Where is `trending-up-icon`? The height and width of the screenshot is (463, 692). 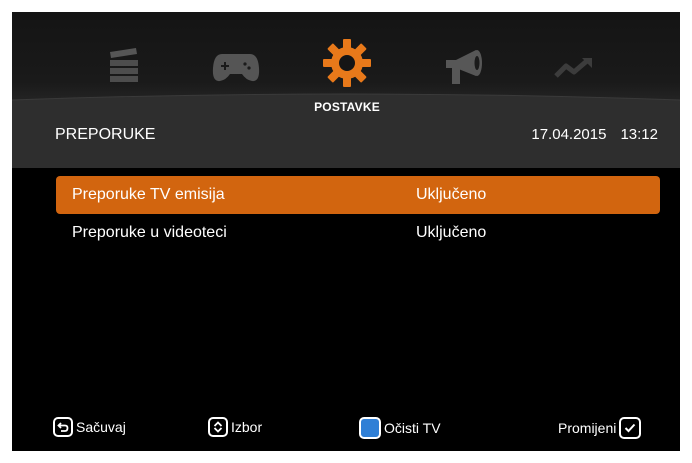
trending-up-icon is located at coordinates (574, 69).